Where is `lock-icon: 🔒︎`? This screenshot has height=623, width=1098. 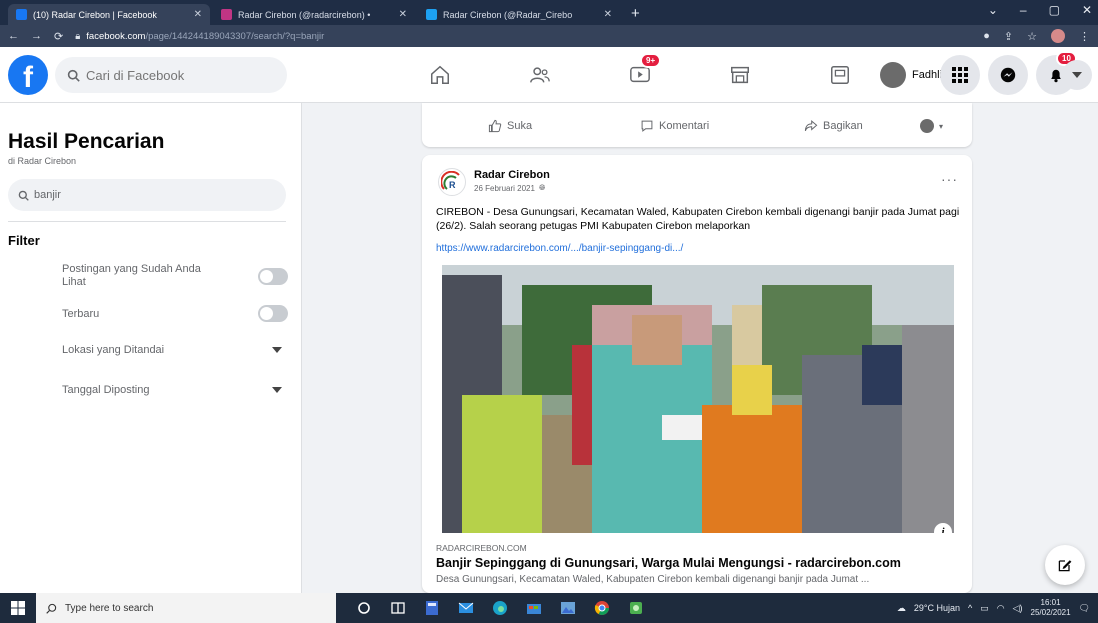
lock-icon: 🔒︎ is located at coordinates (77, 36).